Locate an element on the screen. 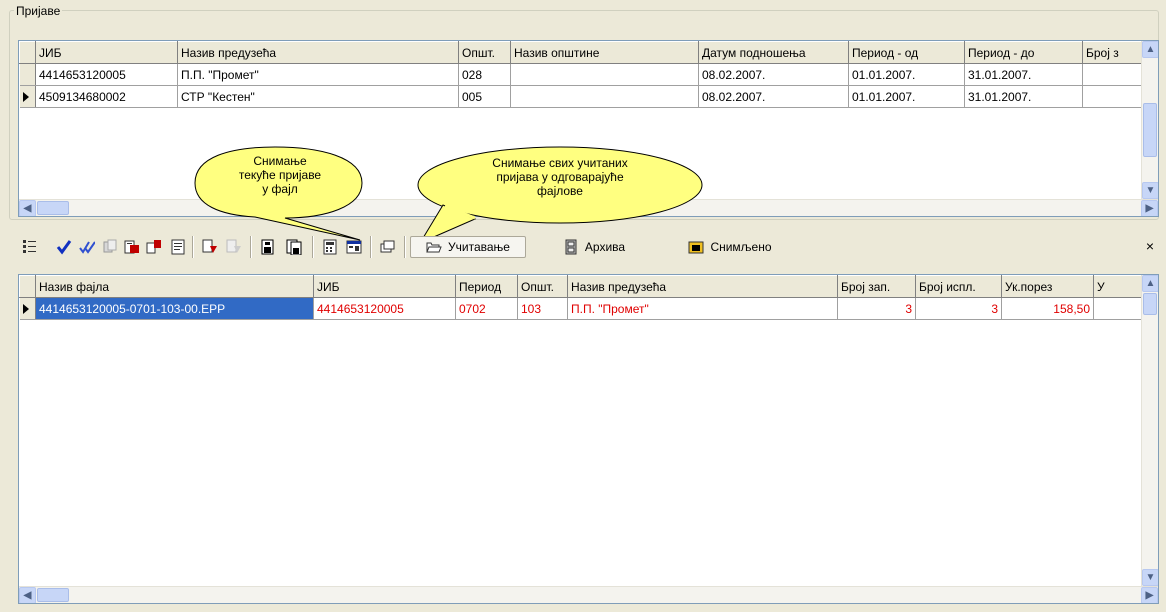  archive-button: Архива is located at coordinates (594, 247).